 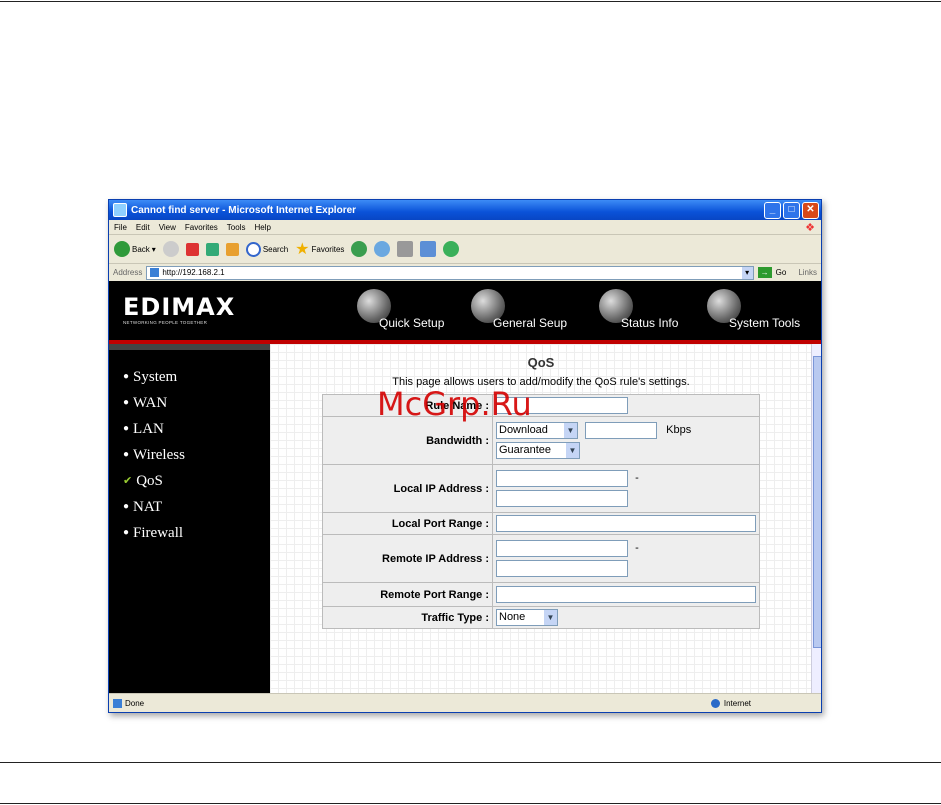 What do you see at coordinates (753, 311) in the screenshot?
I see `nav-system-tools: System Tools` at bounding box center [753, 311].